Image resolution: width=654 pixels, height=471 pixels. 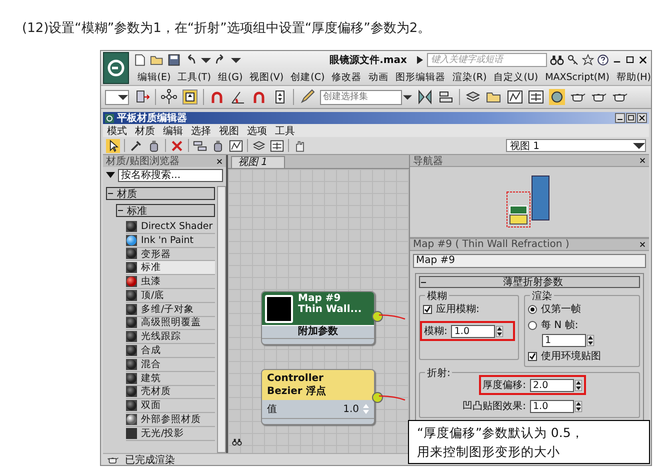 What do you see at coordinates (446, 97) in the screenshot?
I see `align-icon` at bounding box center [446, 97].